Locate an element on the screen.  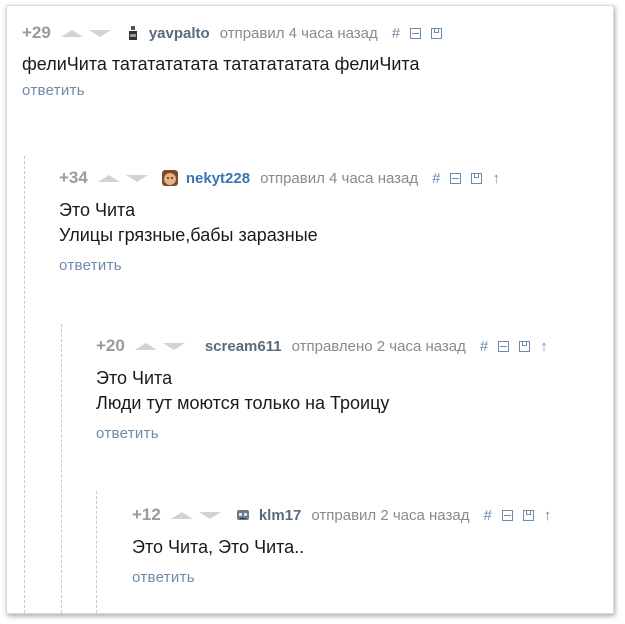
comment-text: Это Чита Улицы грязные,бабы заразные is located at coordinates (336, 223).